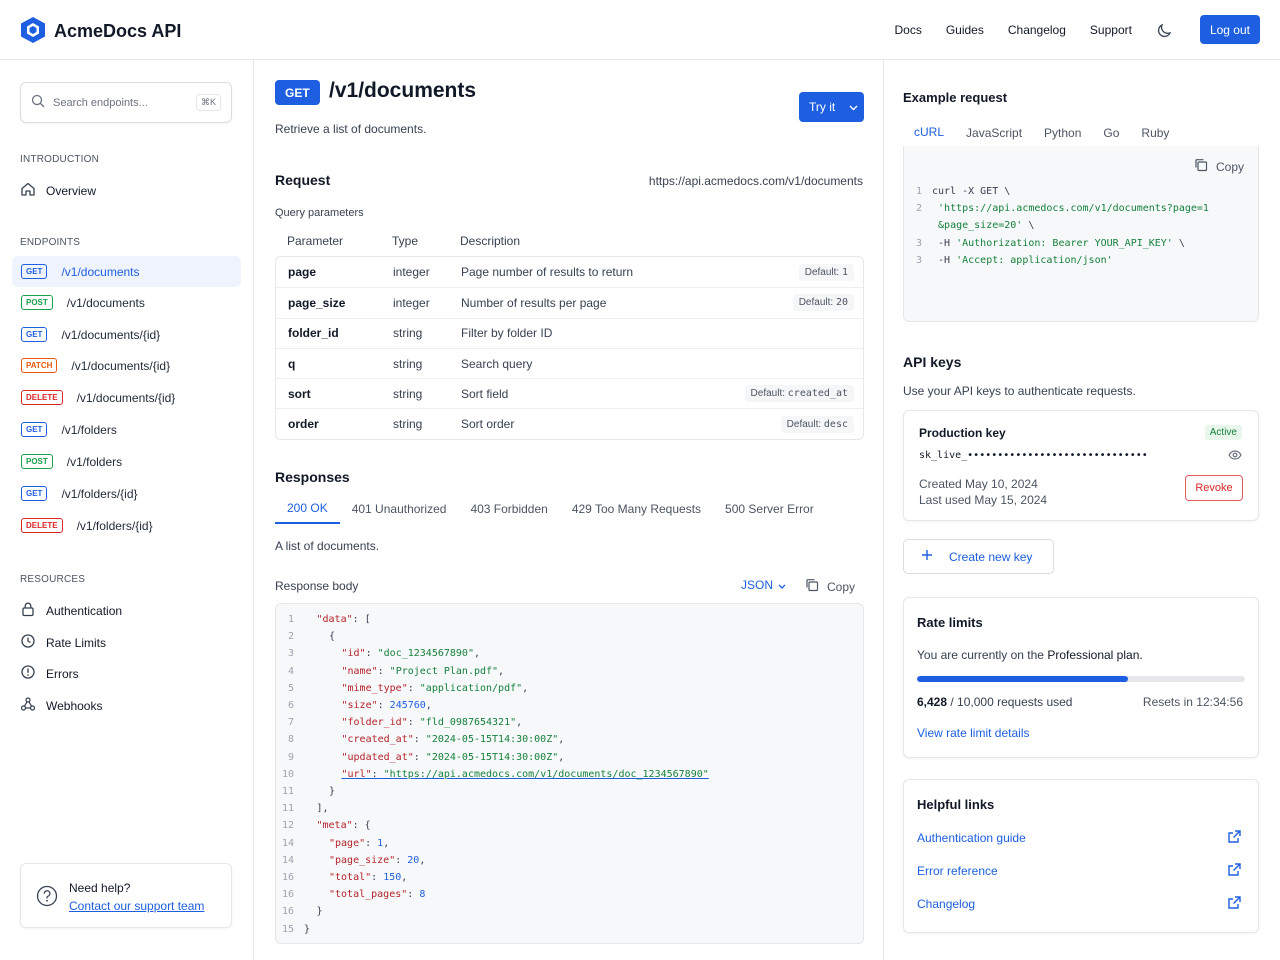 This screenshot has height=960, width=1280. Describe the element at coordinates (636, 509) in the screenshot. I see `tab-429-too-many-requests: 429 Too Many Requests` at that location.